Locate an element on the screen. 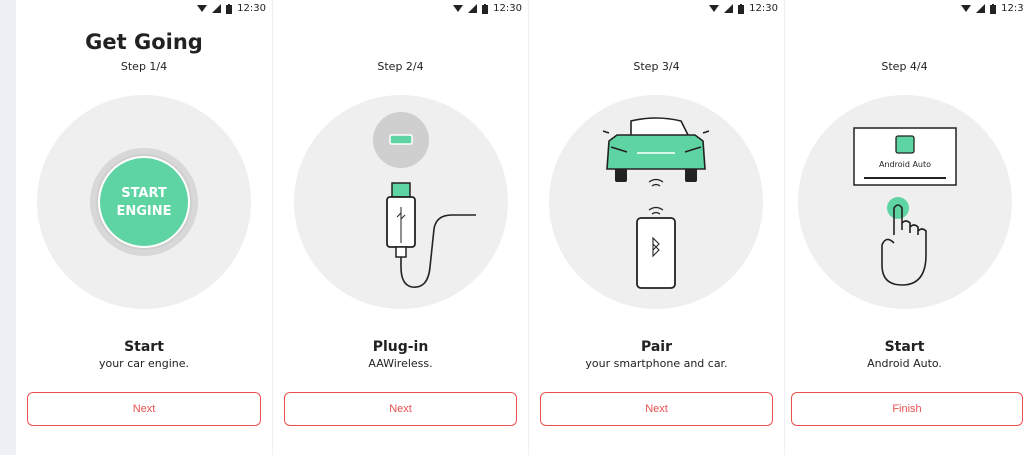 The image size is (1024, 455). step-subtitle: Android Auto. is located at coordinates (904, 363).